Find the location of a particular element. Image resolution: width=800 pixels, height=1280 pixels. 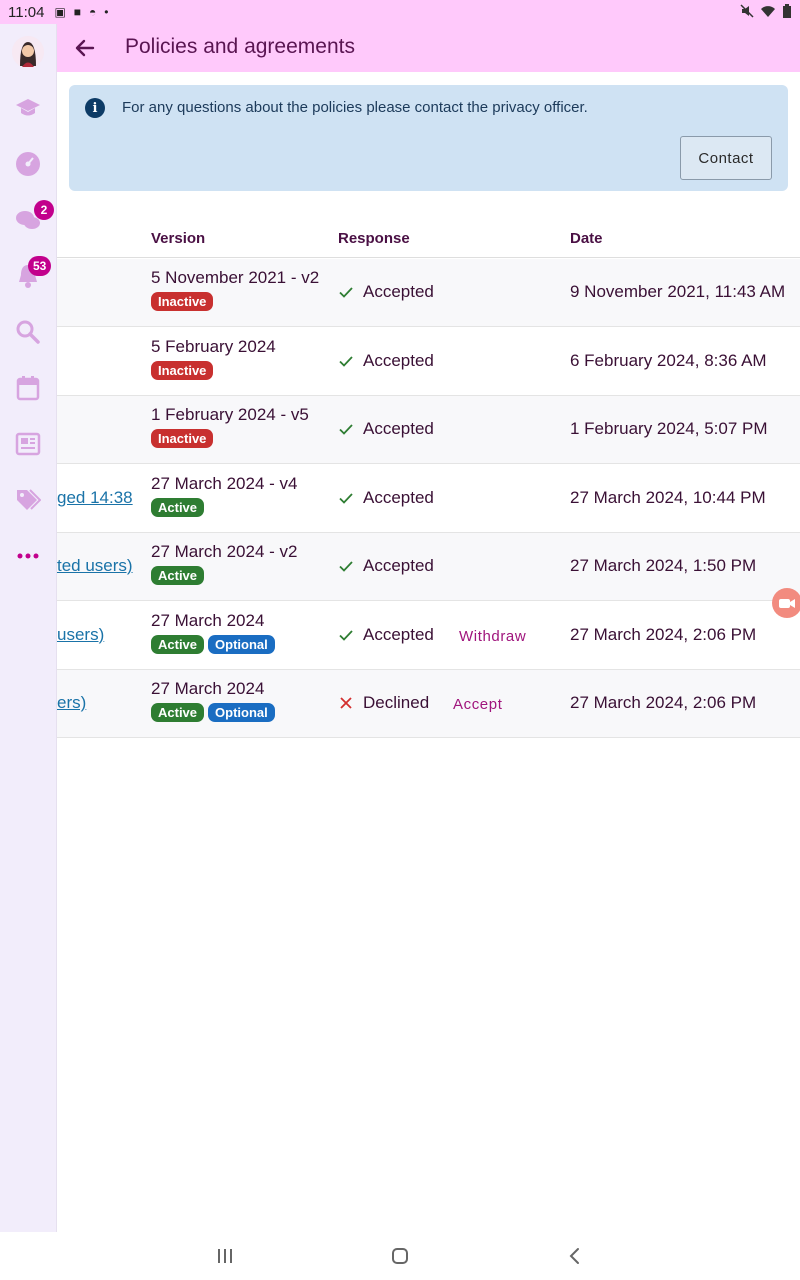

status-time: 11:04 is located at coordinates (26, 12).